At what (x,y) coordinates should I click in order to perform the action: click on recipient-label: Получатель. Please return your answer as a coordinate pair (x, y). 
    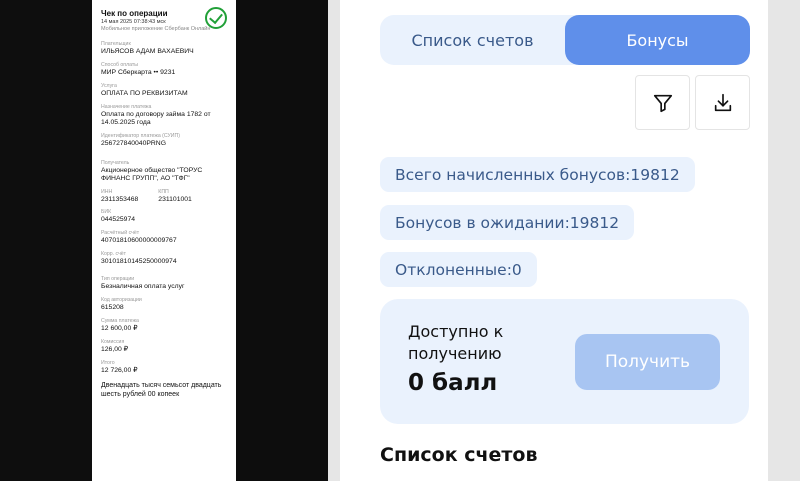
    Looking at the image, I should click on (115, 163).